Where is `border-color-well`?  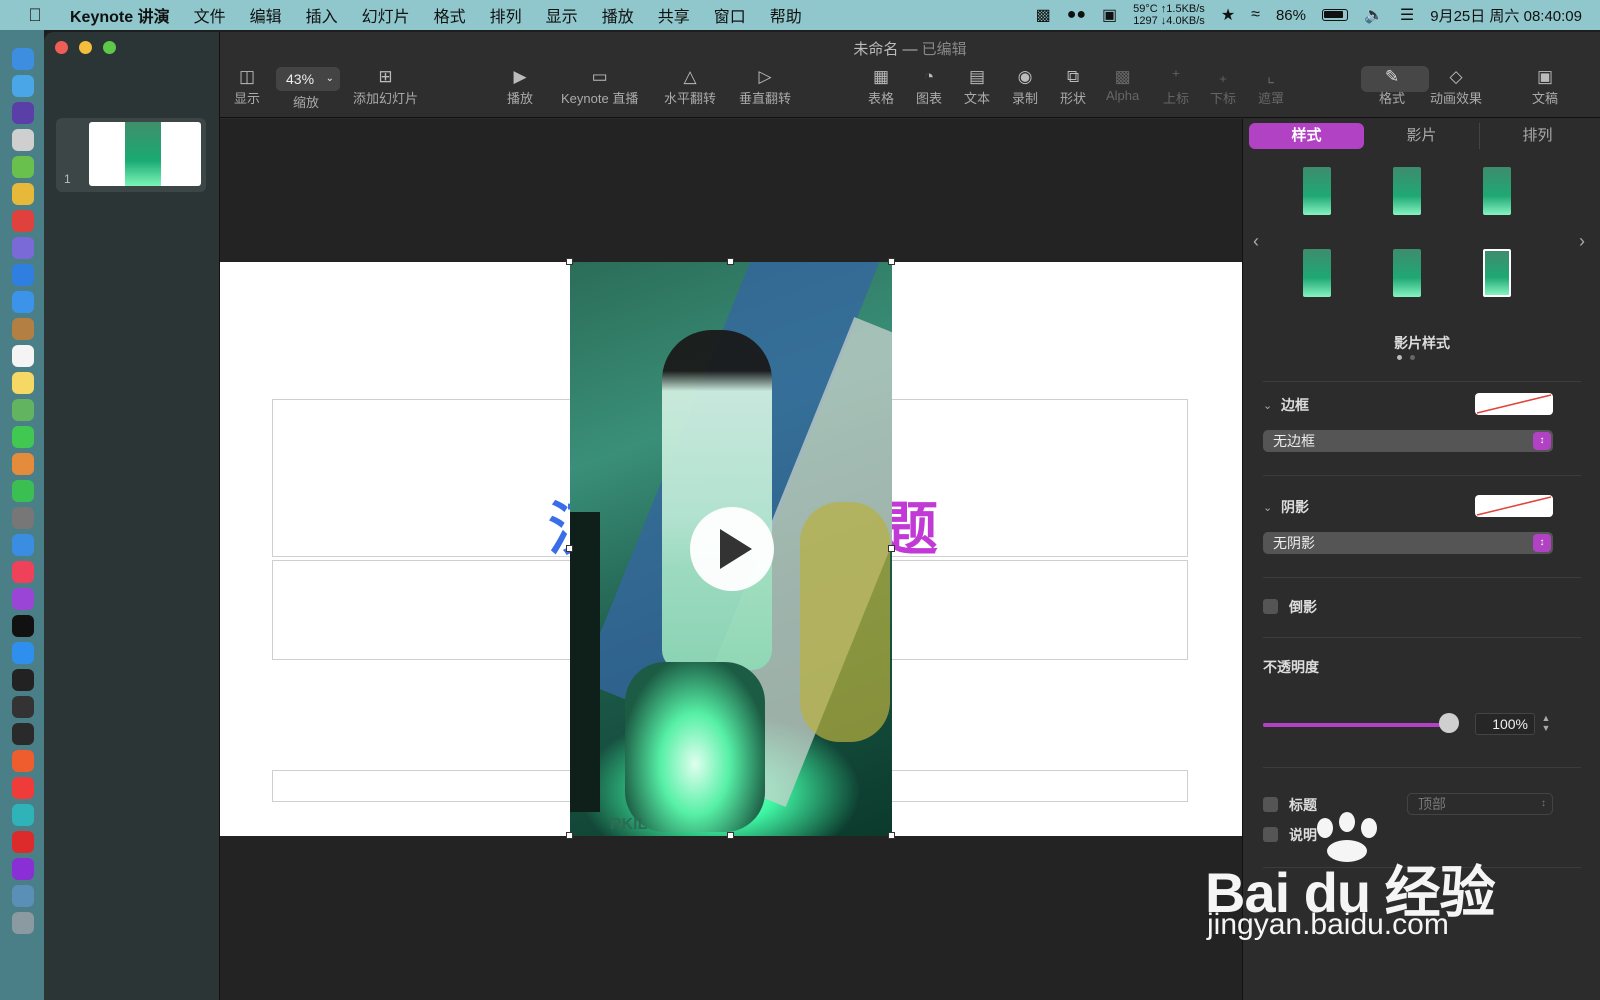 border-color-well is located at coordinates (1514, 404).